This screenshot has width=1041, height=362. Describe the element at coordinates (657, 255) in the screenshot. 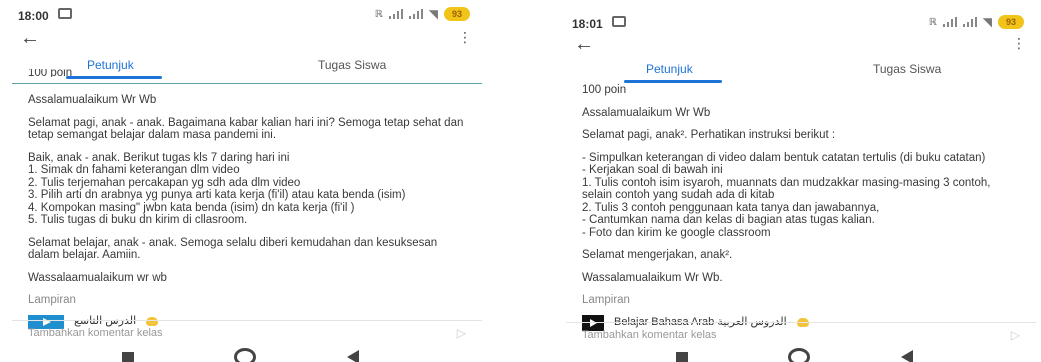

I see `paragraph-closing: Selamat mengerjakan, anak².` at that location.